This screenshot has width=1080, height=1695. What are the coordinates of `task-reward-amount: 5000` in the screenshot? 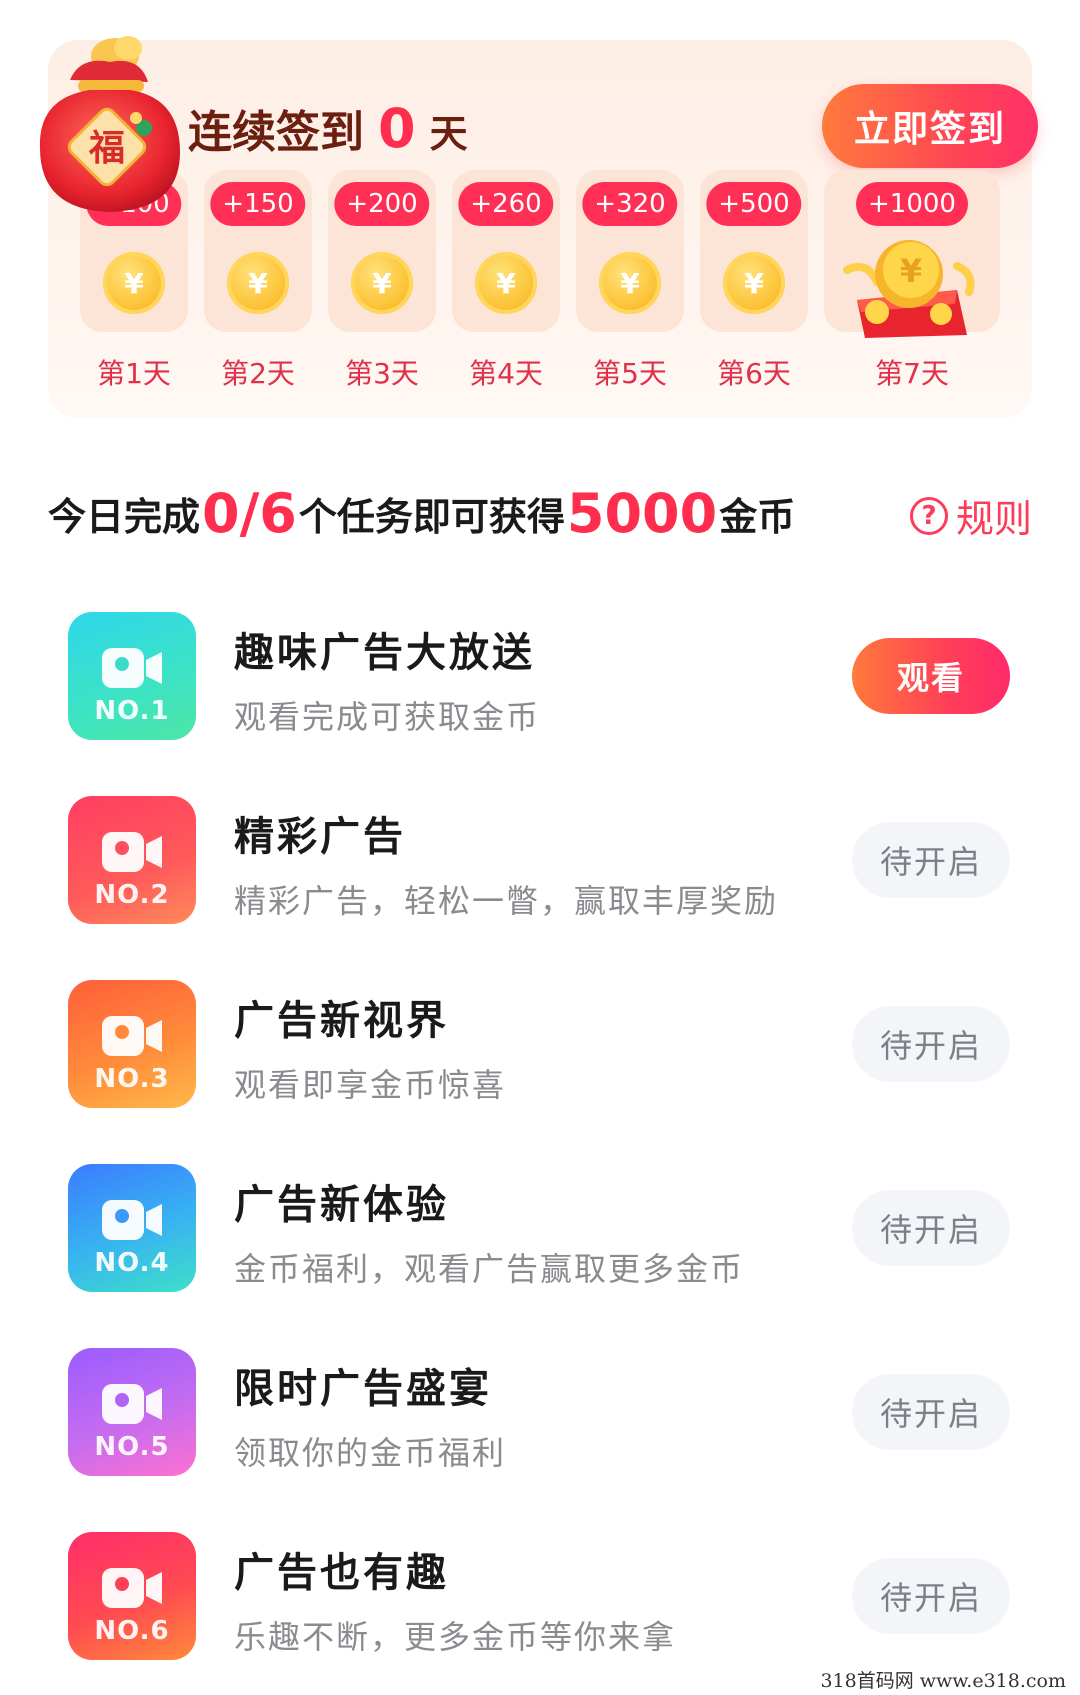 It's located at (642, 513).